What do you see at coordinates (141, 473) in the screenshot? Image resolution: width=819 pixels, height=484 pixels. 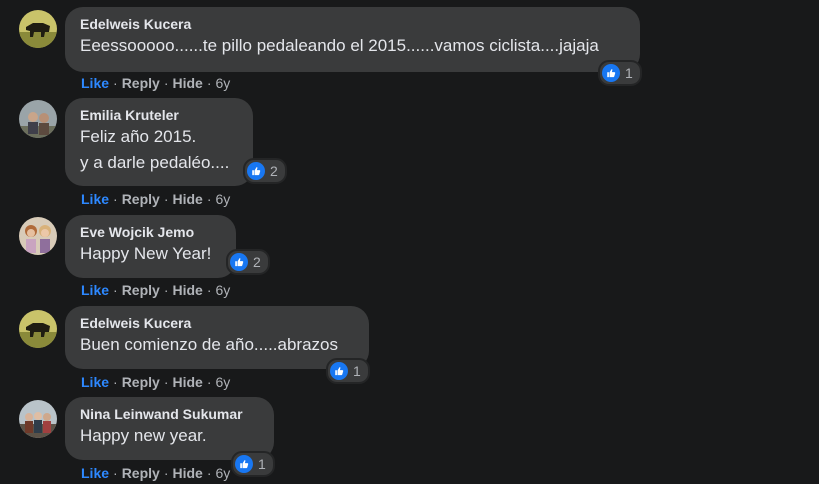 I see `reply-link: Reply` at bounding box center [141, 473].